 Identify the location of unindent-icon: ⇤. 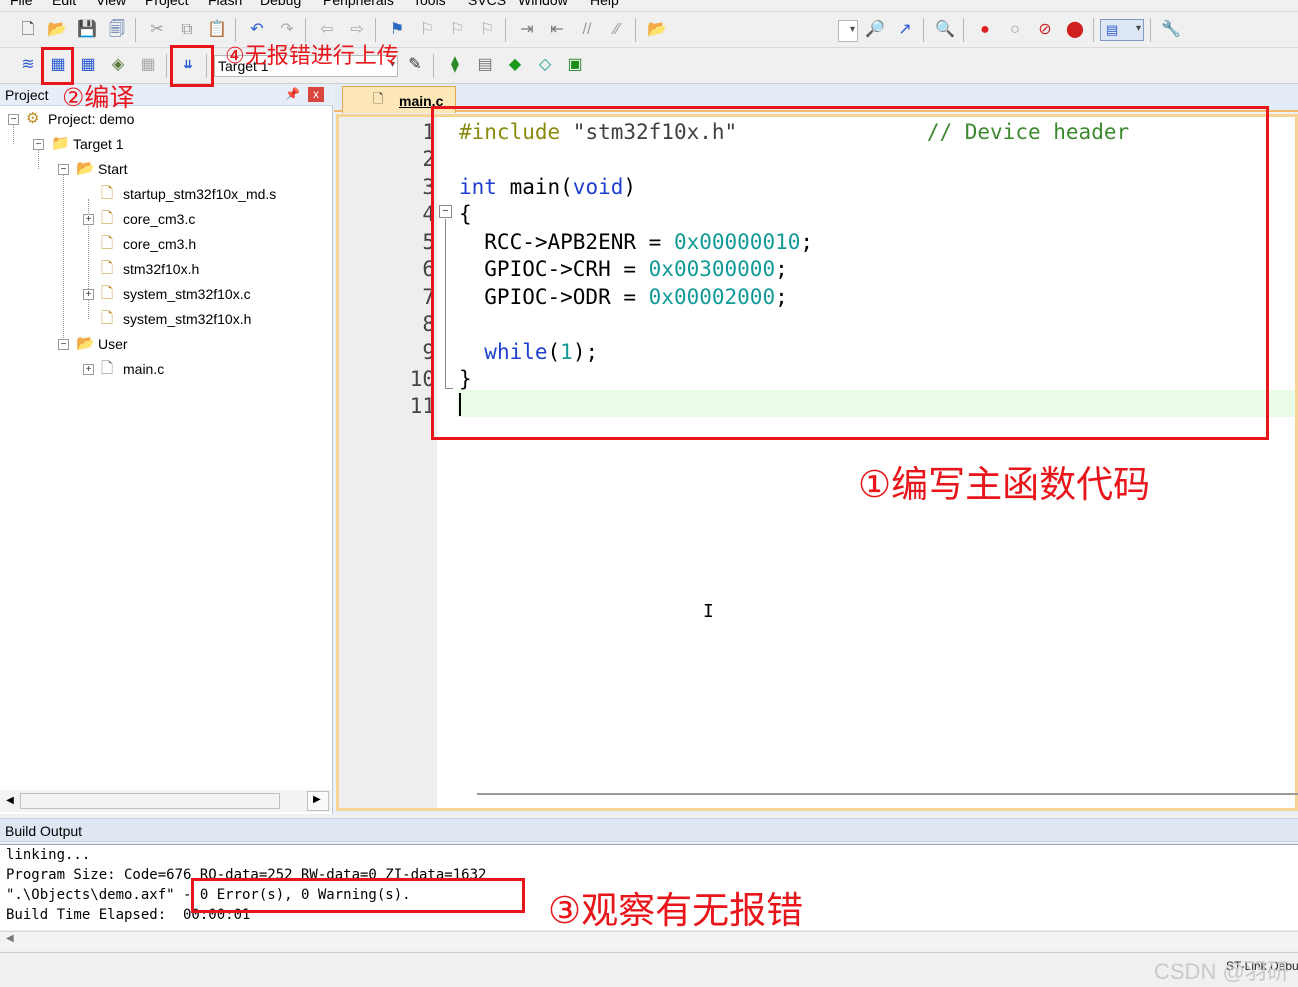
(557, 30).